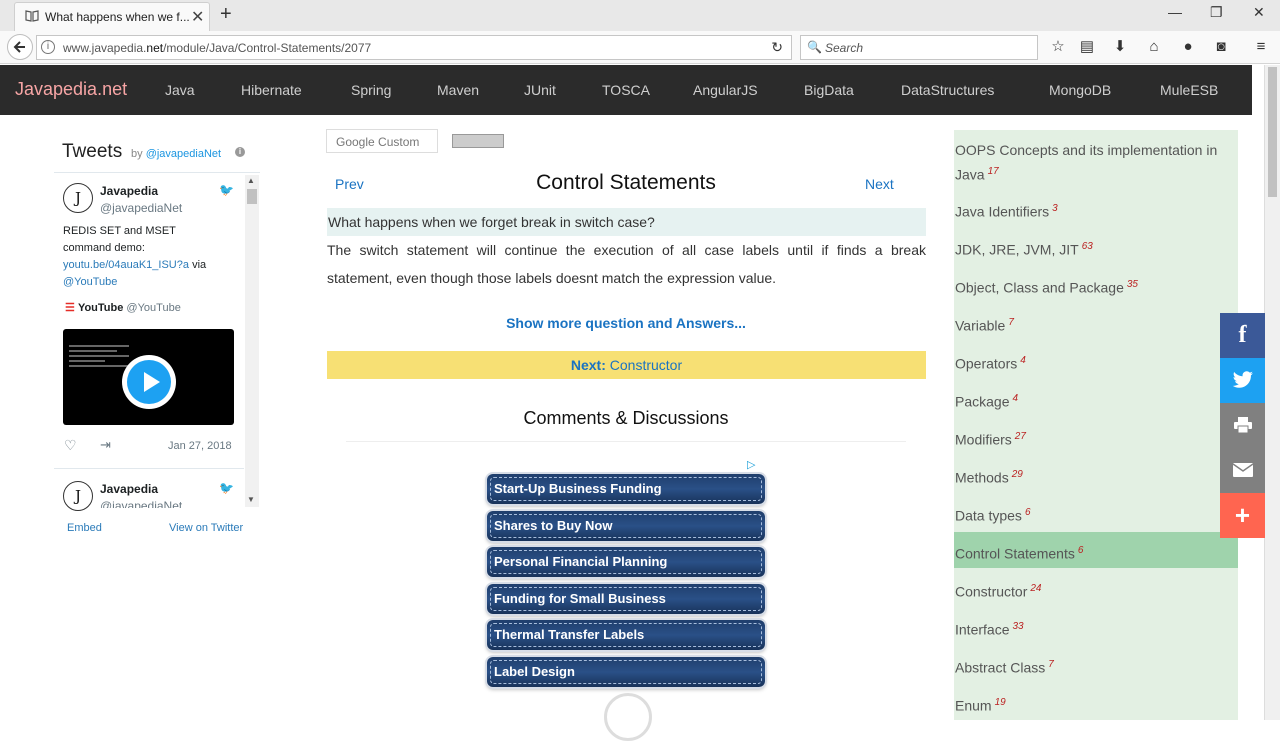 The image size is (1280, 741). What do you see at coordinates (626, 182) in the screenshot?
I see `page-title: Control Statements` at bounding box center [626, 182].